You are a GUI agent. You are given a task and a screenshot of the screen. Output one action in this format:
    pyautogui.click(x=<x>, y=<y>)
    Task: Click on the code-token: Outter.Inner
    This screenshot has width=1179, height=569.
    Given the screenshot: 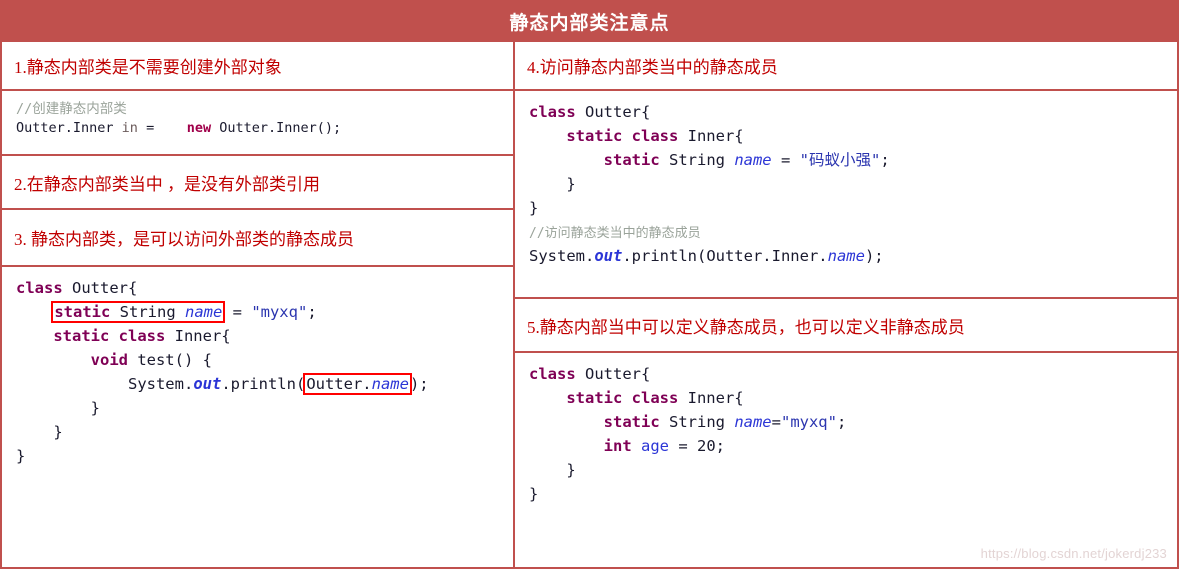 What is the action you would take?
    pyautogui.click(x=65, y=128)
    